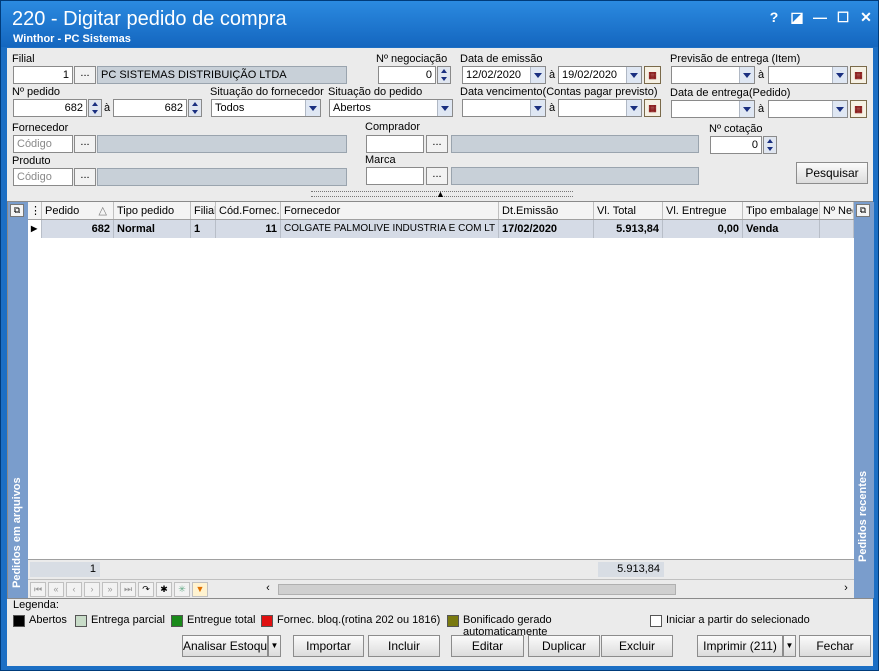  What do you see at coordinates (35, 210) in the screenshot?
I see `column-chooser-icon: ⋮` at bounding box center [35, 210].